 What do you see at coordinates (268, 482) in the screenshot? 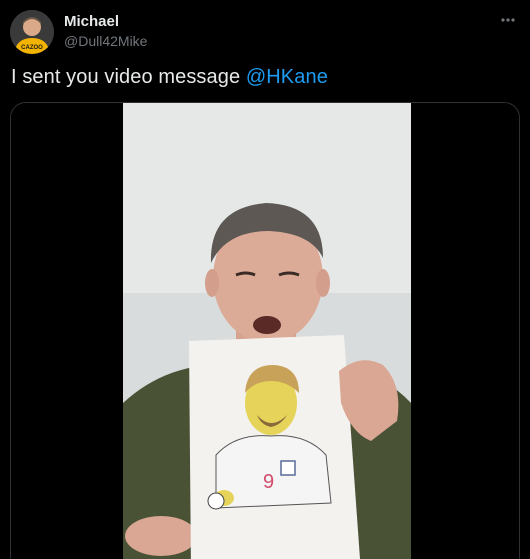
I see `shirt-number-drawing: 9` at bounding box center [268, 482].